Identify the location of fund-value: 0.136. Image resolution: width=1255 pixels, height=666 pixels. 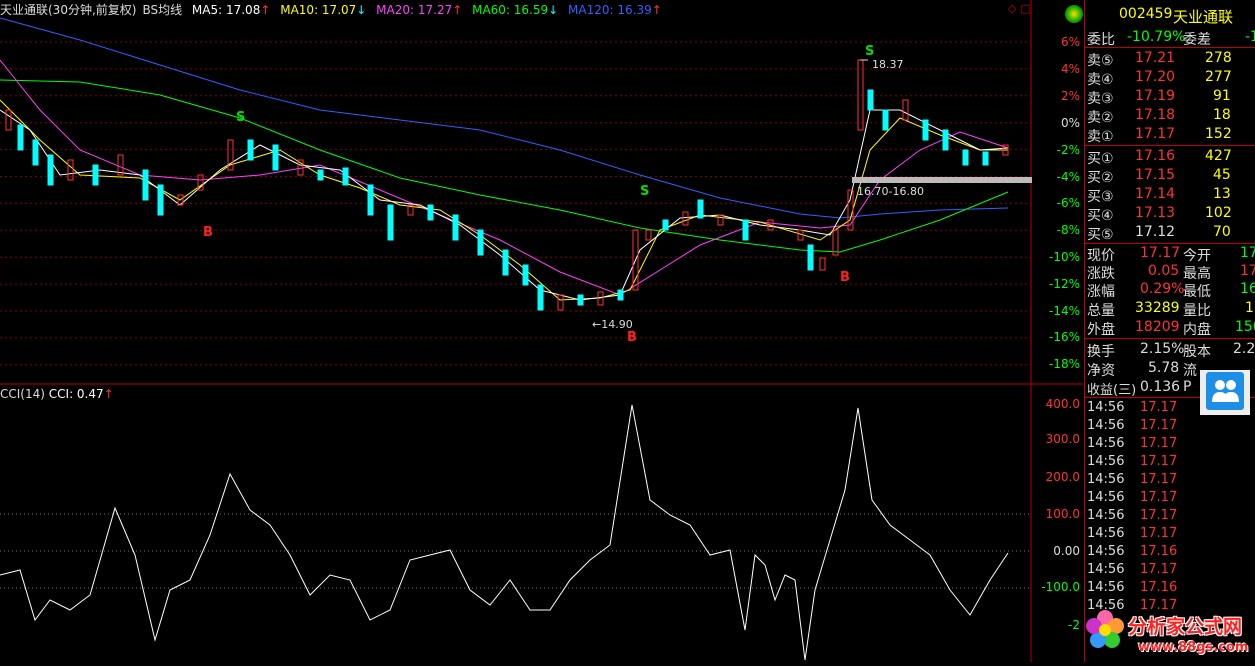
(1160, 387).